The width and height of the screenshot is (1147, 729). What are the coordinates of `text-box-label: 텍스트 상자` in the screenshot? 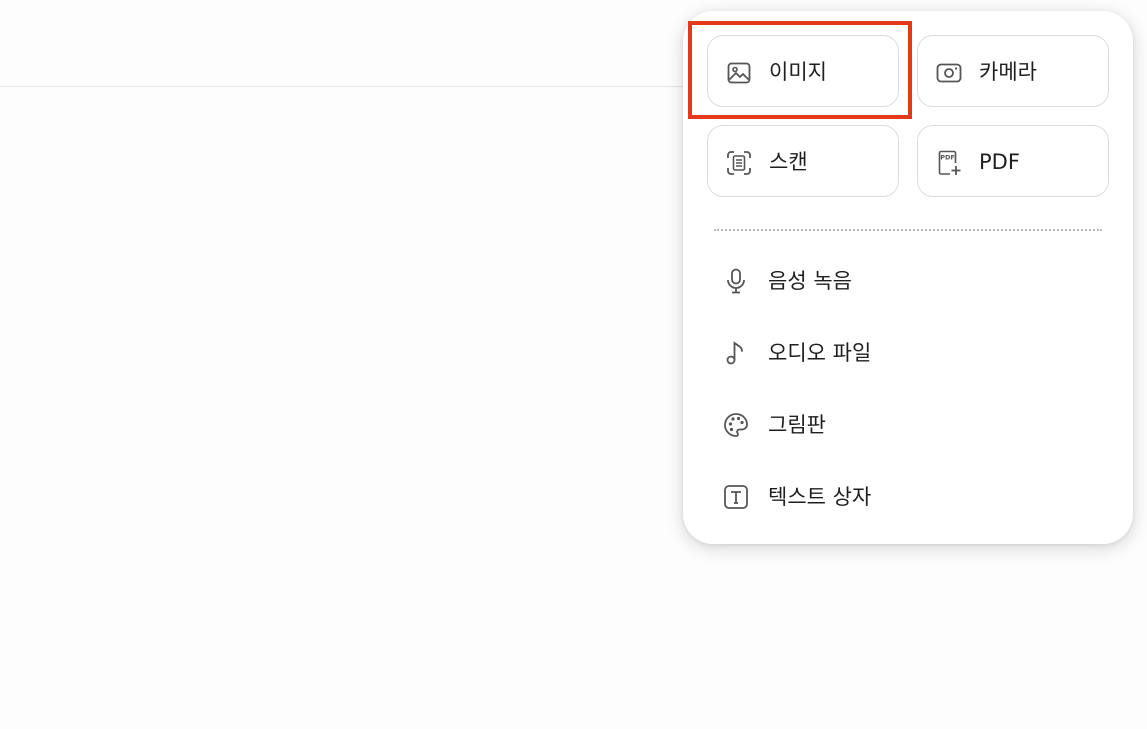 It's located at (820, 497).